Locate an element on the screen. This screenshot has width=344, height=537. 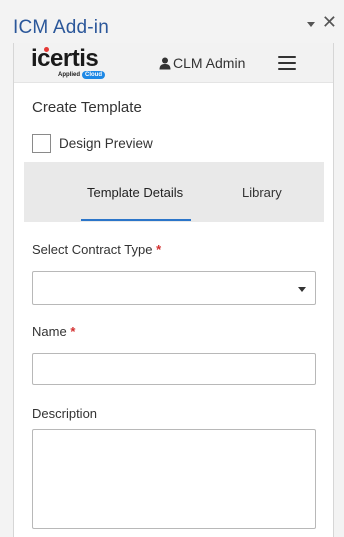
icertis-logo: icertis Applied Cloud is located at coordinates (68, 62).